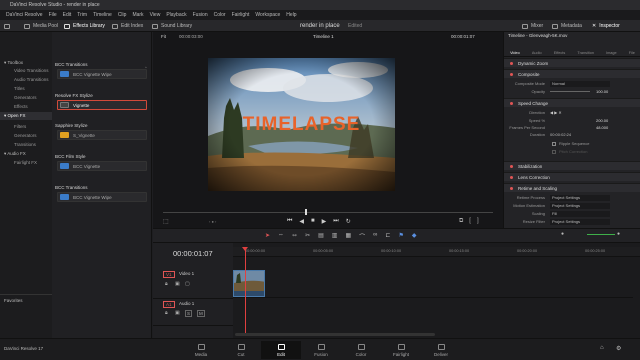 The height and width of the screenshot is (360, 640). I want to click on insert-icon: ▤, so click(321, 236).